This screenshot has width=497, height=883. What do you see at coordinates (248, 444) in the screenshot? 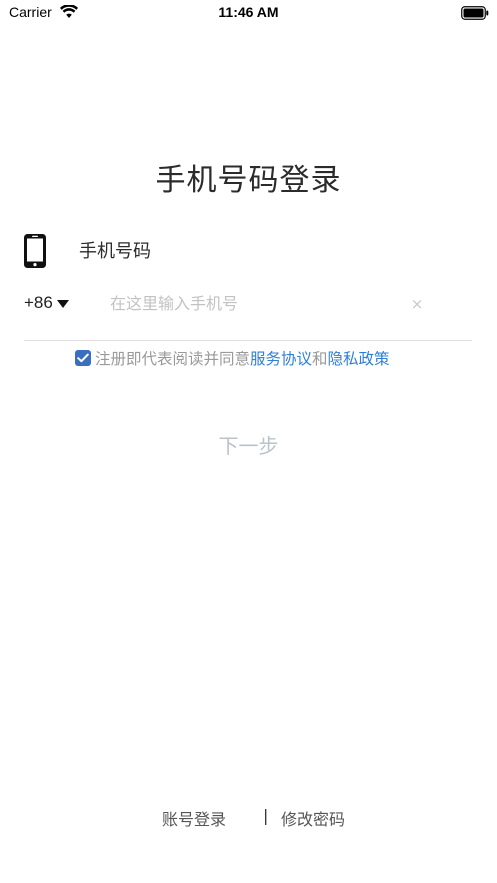
I see `next-step-button: 下一步` at bounding box center [248, 444].